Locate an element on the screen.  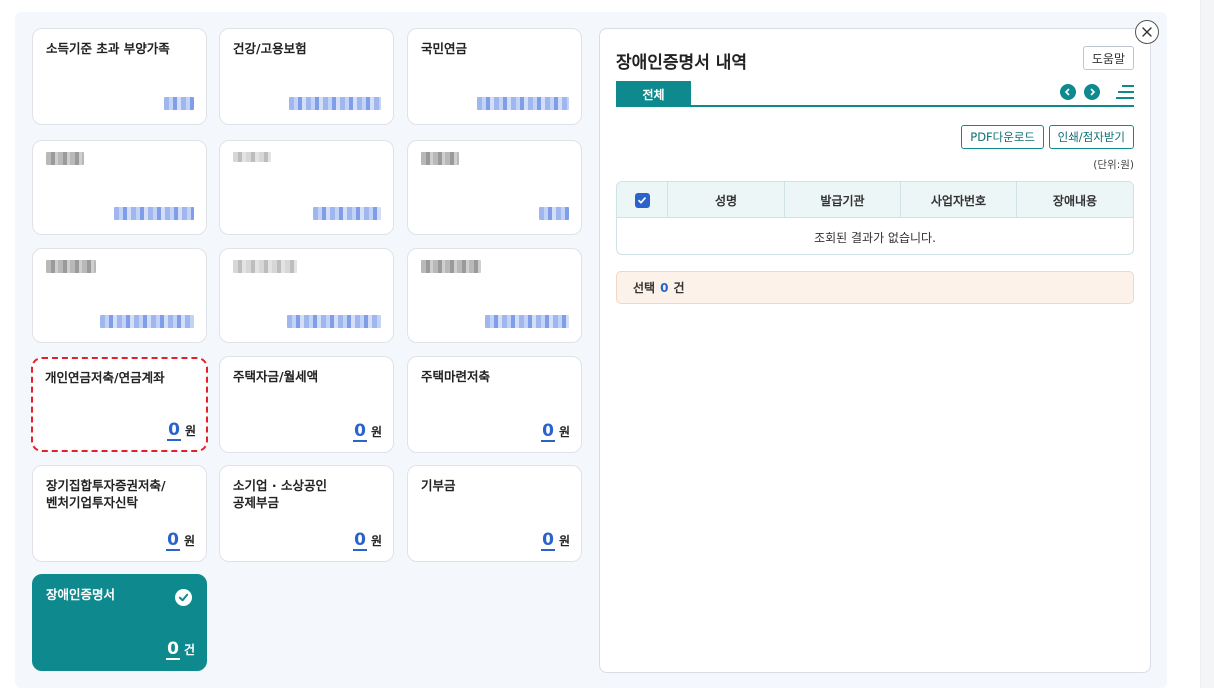
card-personal-pension-savings: 개인연금저축/연금계좌 0 원 is located at coordinates (119, 404).